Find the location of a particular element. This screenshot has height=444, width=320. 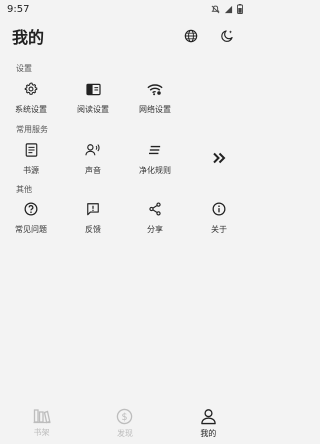

system-settings-label: 系统设置 is located at coordinates (31, 109).